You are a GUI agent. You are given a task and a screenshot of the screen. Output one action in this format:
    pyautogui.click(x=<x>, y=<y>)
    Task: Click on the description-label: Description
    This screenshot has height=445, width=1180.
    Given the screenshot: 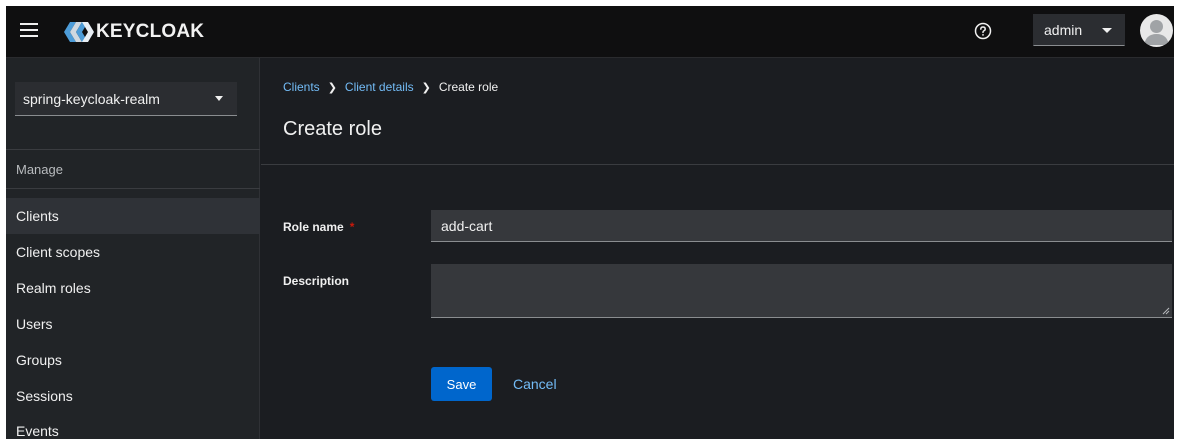 What is the action you would take?
    pyautogui.click(x=316, y=281)
    